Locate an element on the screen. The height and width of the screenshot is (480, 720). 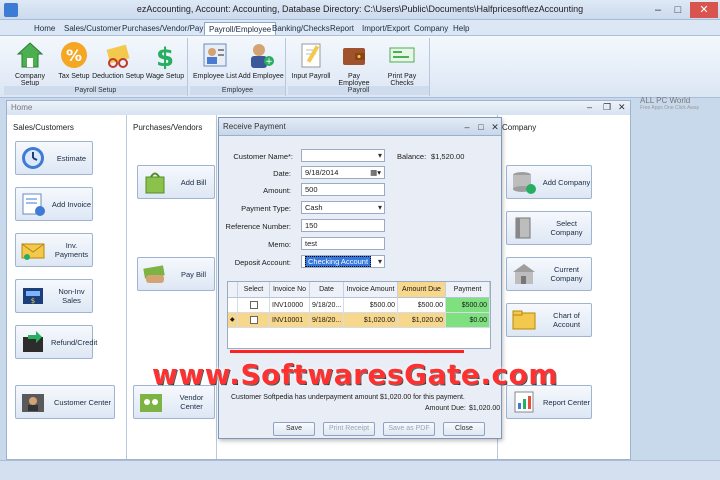
close-button: ✕ is located at coordinates (704, 10).